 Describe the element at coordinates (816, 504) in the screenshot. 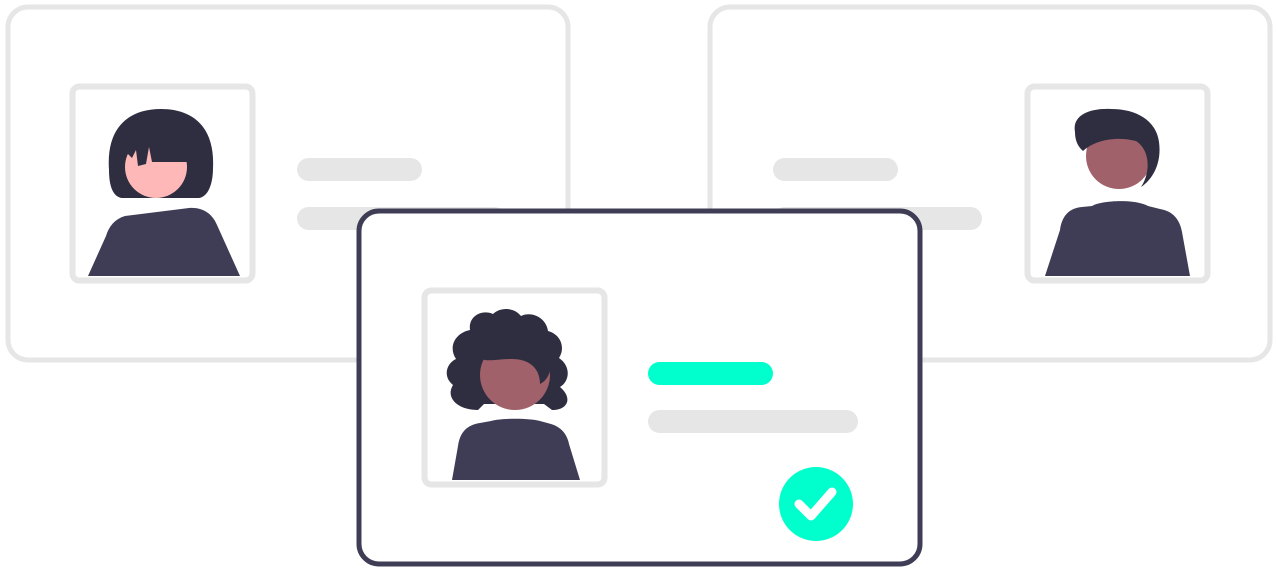

I see `selected-badge` at that location.